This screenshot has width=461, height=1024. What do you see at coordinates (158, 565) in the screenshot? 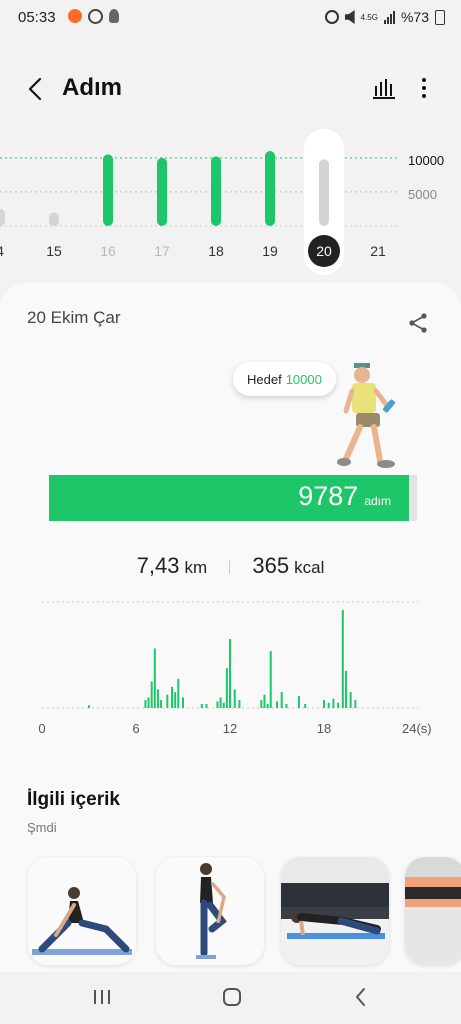
I see `distance-value: 7,43` at bounding box center [158, 565].